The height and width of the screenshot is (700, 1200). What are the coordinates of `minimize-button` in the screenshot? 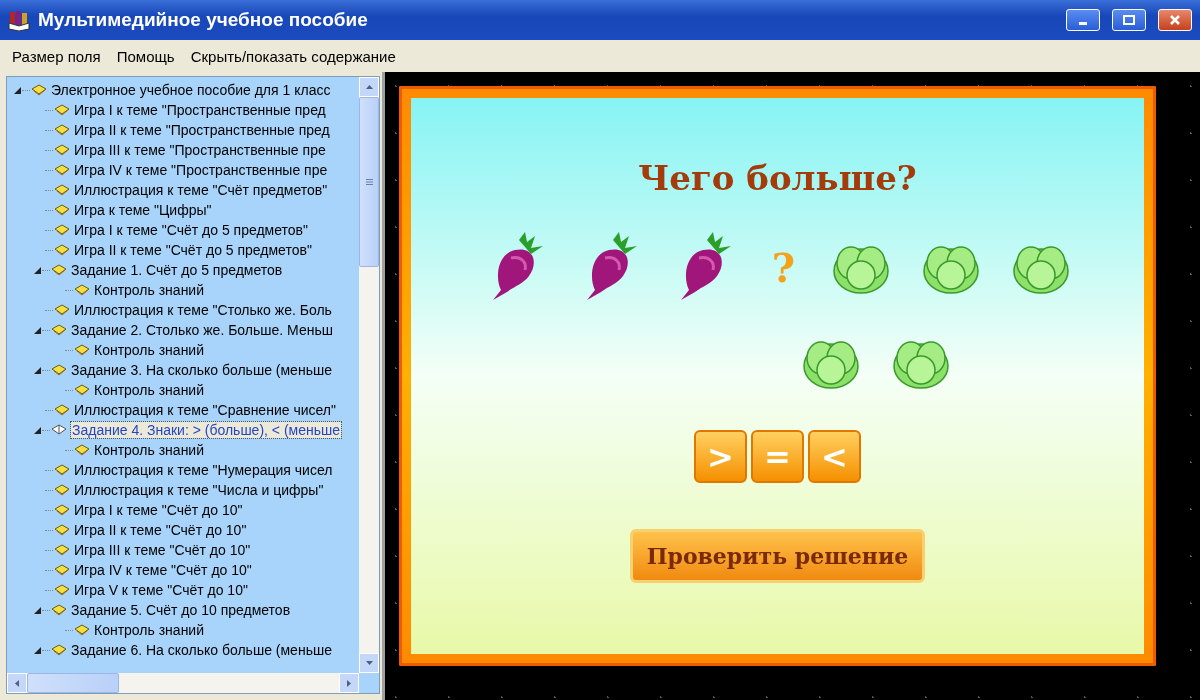 It's located at (1083, 20).